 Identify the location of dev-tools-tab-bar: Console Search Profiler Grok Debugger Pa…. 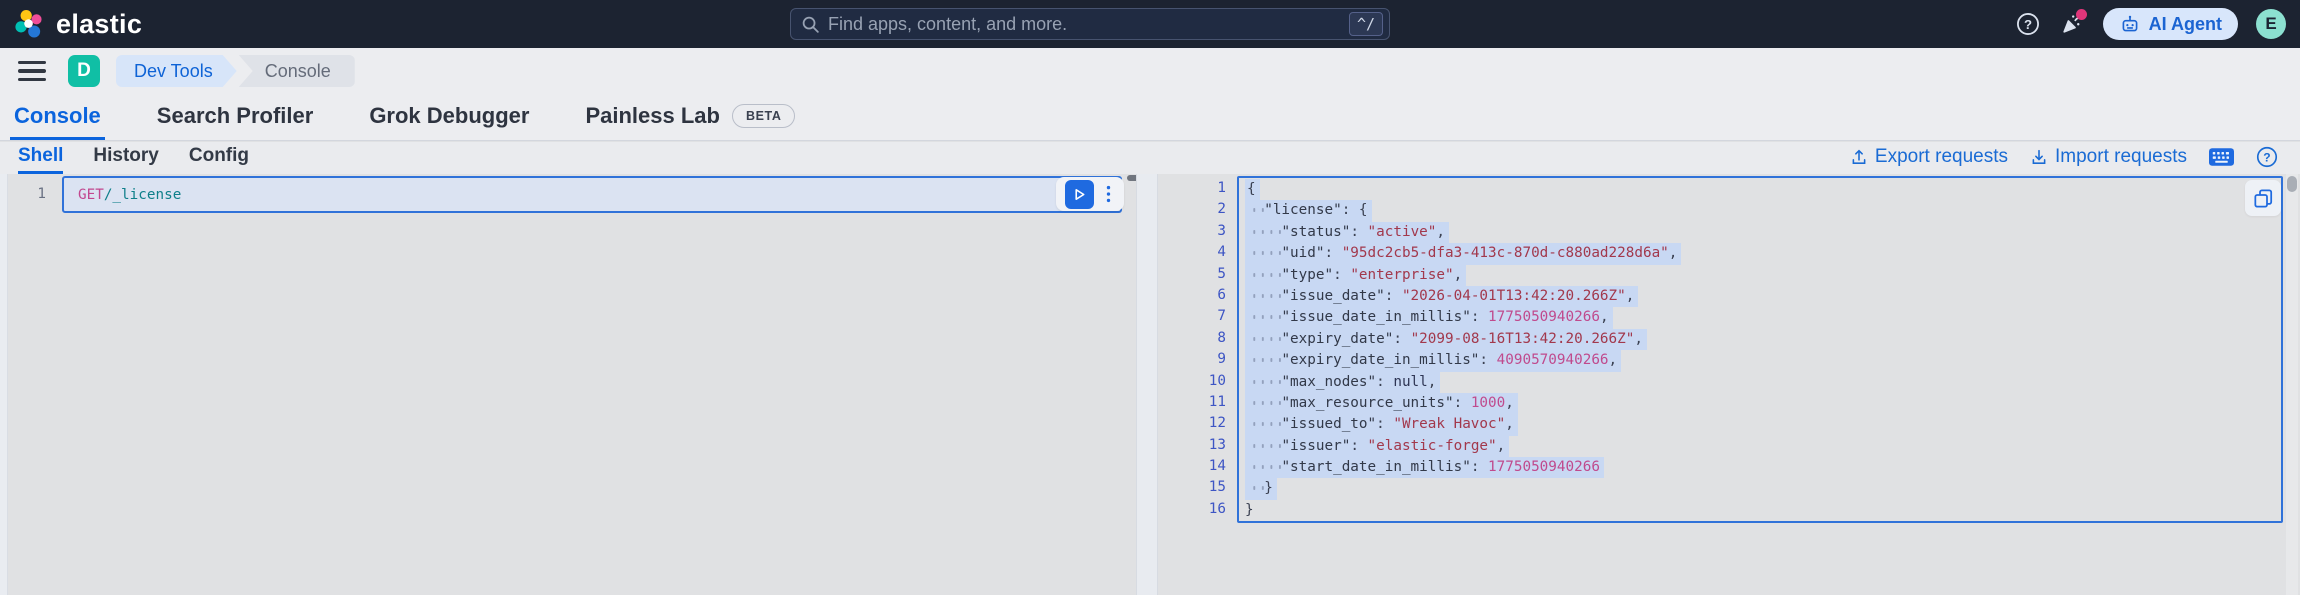
(1150, 117).